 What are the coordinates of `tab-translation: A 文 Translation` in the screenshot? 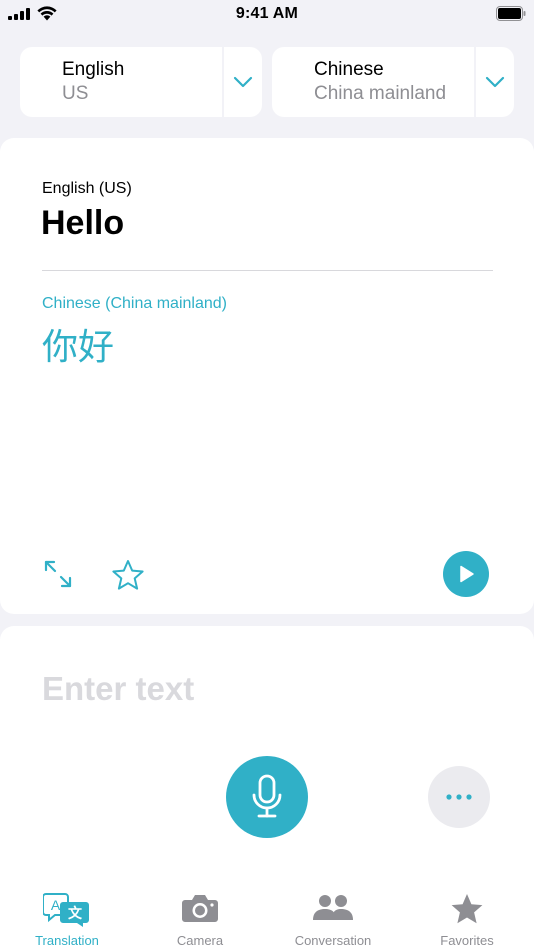 It's located at (67, 918).